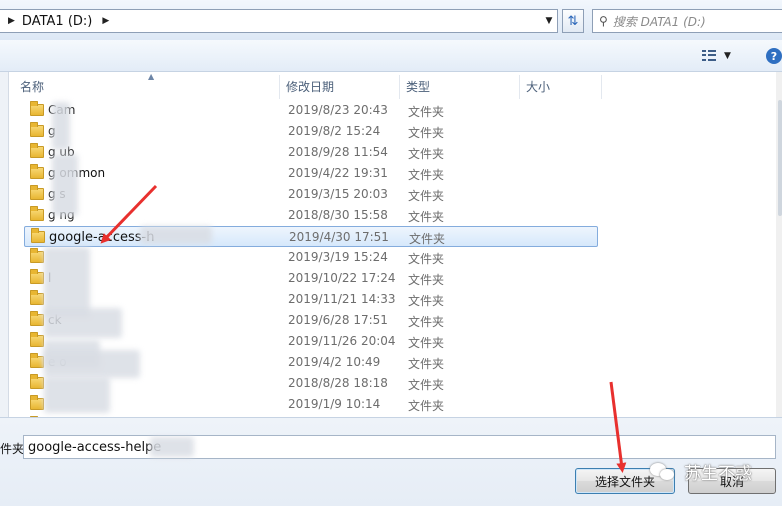  I want to click on folder-row: 2019/1/9 10:14 文件夹, so click(311, 404).